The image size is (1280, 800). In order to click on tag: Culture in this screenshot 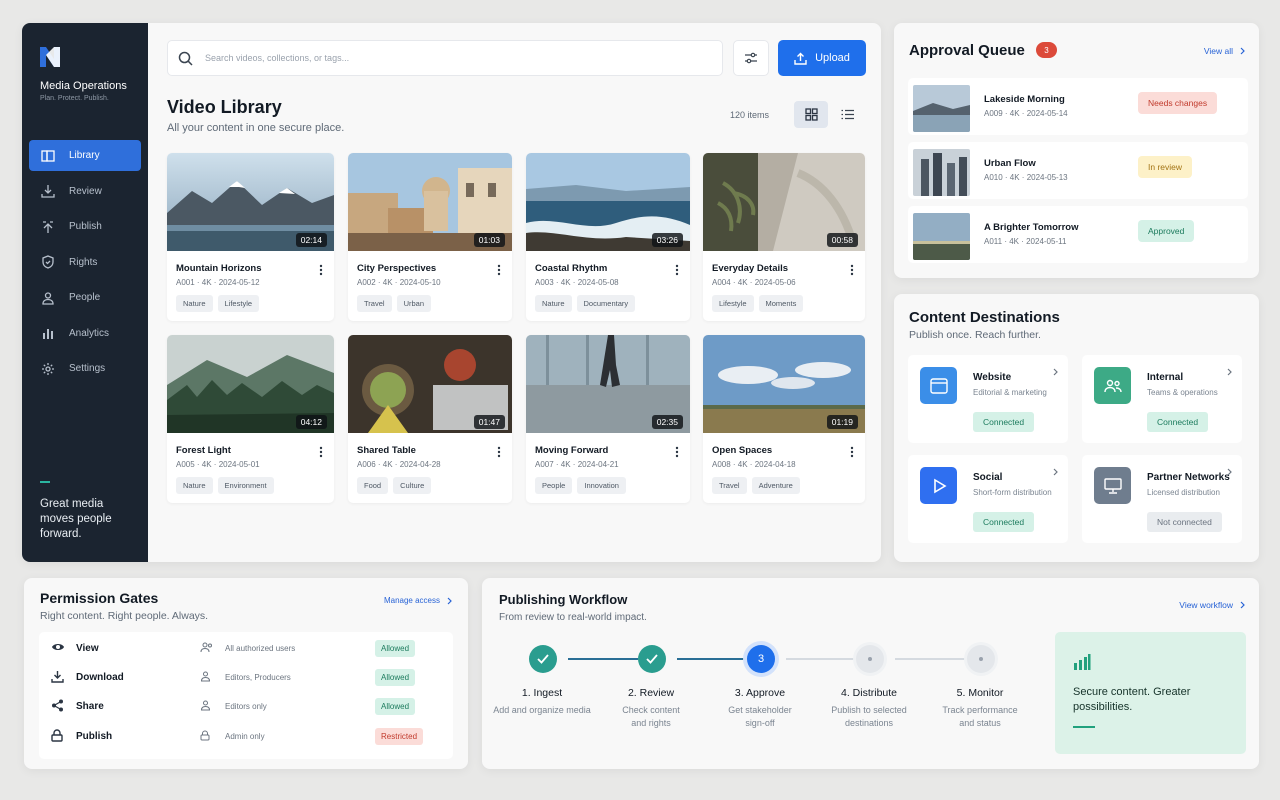, I will do `click(412, 485)`.